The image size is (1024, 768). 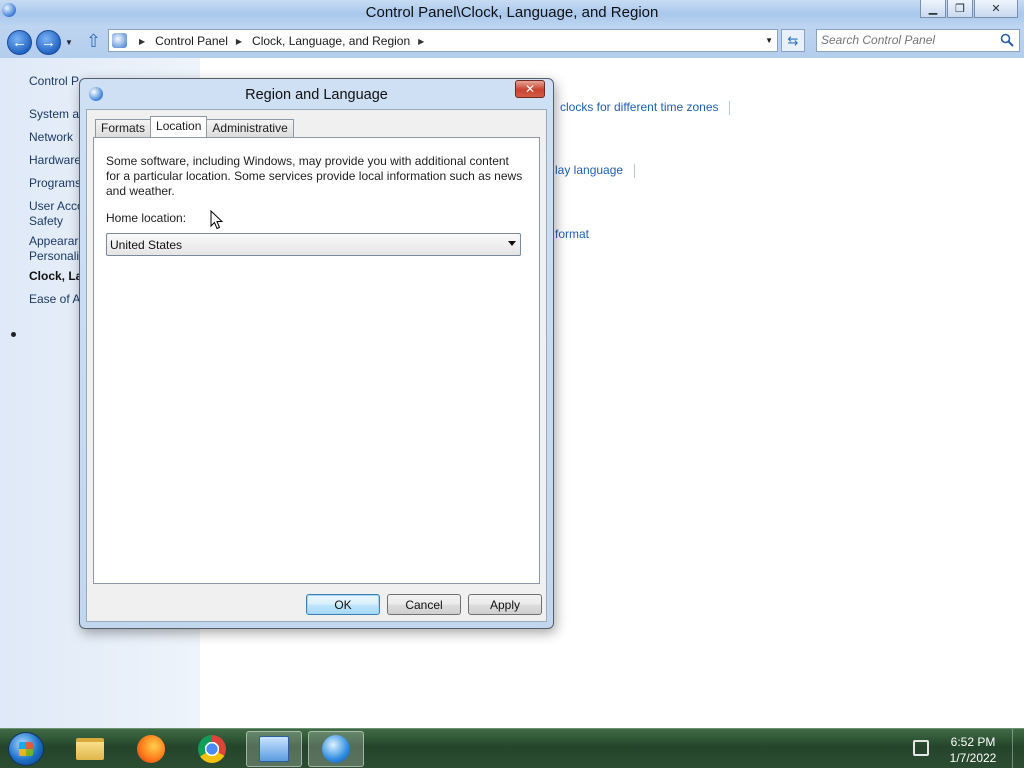 I want to click on folder-icon, so click(x=90, y=749).